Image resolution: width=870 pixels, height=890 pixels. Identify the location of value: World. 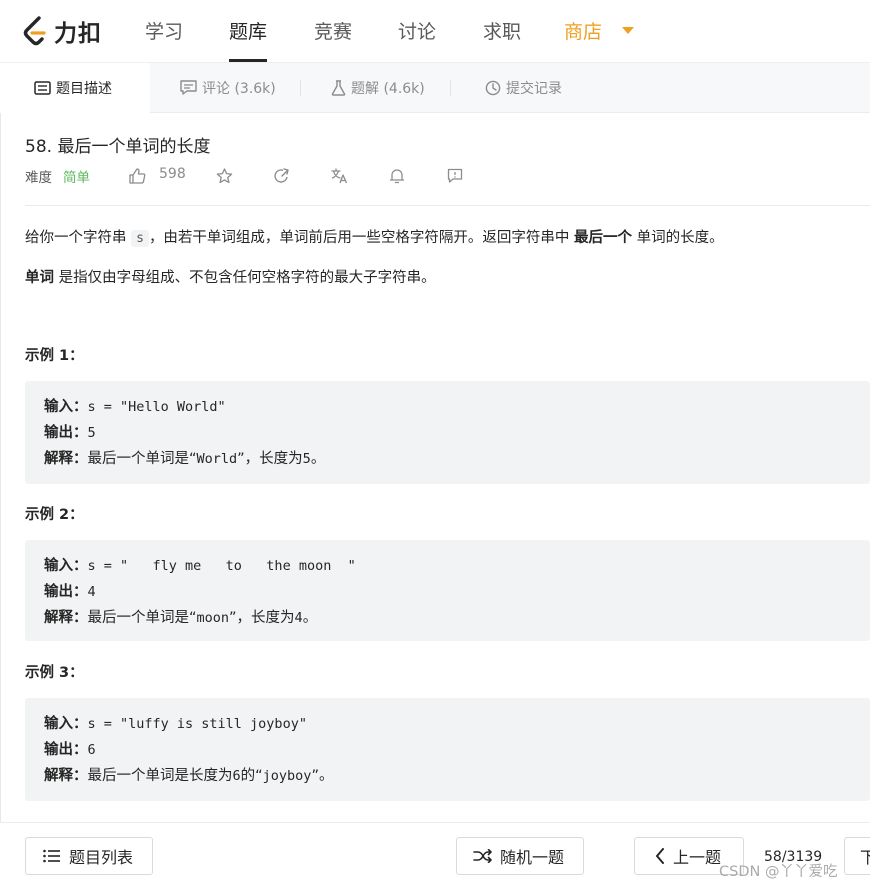
(217, 459).